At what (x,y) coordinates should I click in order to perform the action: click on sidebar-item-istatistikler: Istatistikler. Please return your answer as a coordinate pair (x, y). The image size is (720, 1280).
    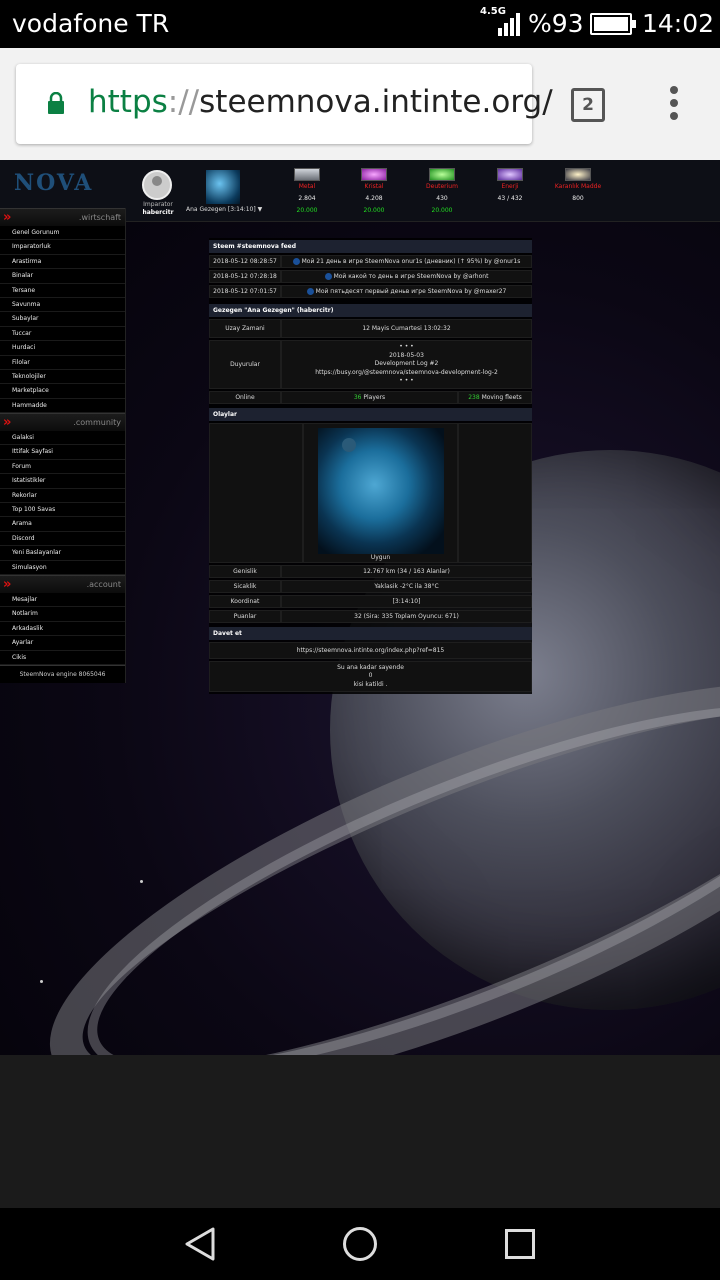
    Looking at the image, I should click on (62, 481).